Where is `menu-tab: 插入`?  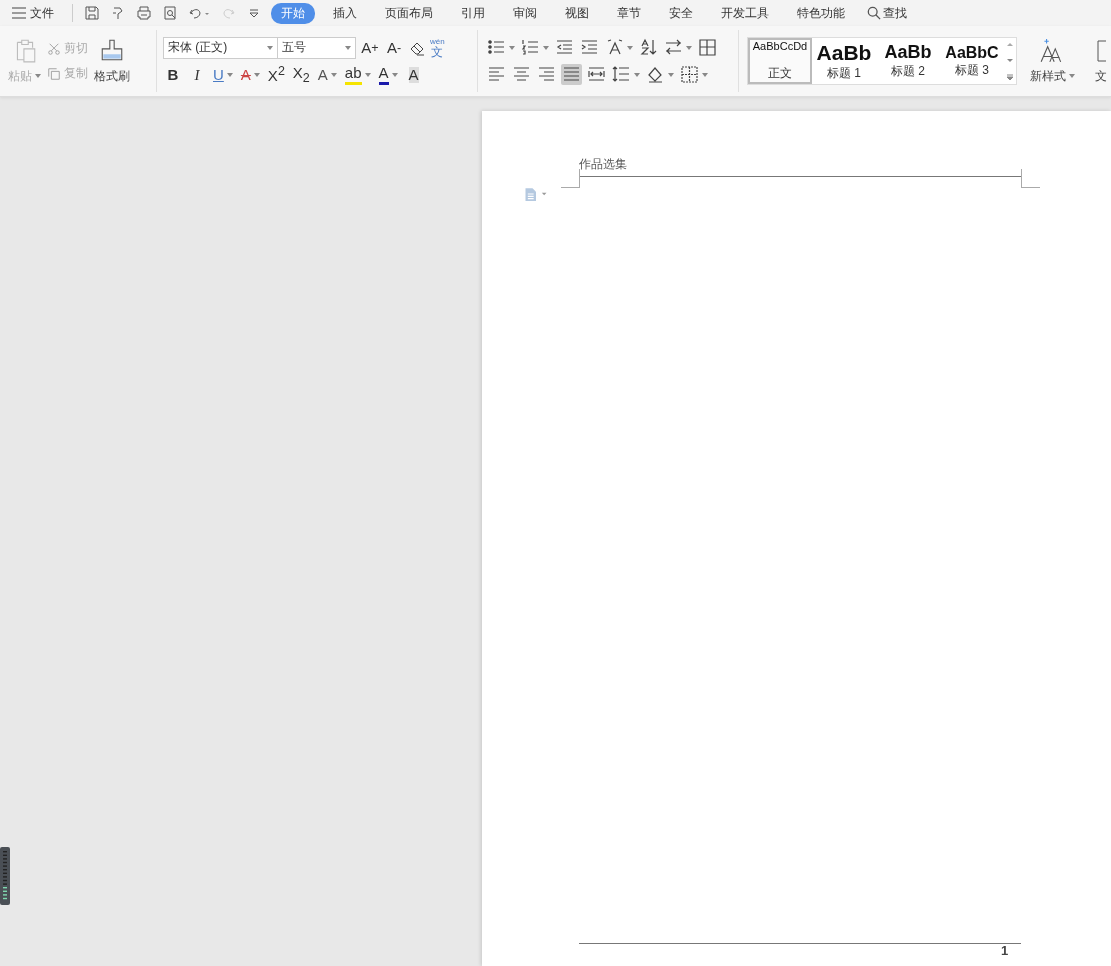
menu-tab: 插入 is located at coordinates (345, 13).